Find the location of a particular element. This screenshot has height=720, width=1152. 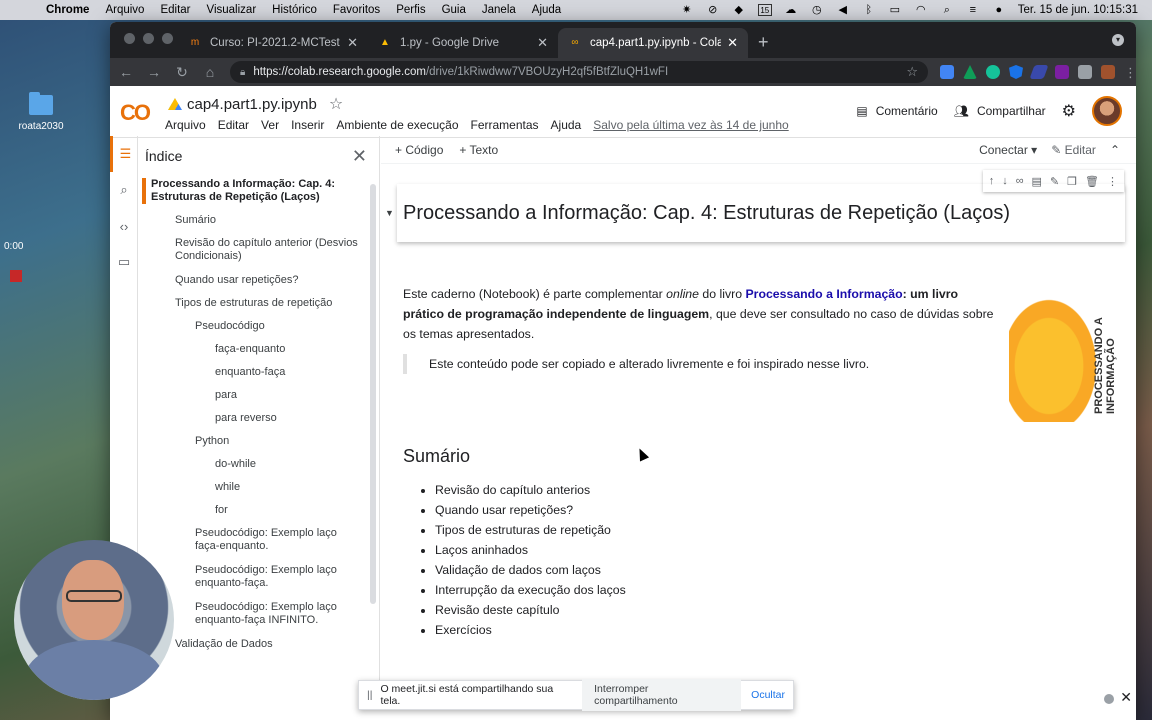

close-window-button is located at coordinates (129, 38).